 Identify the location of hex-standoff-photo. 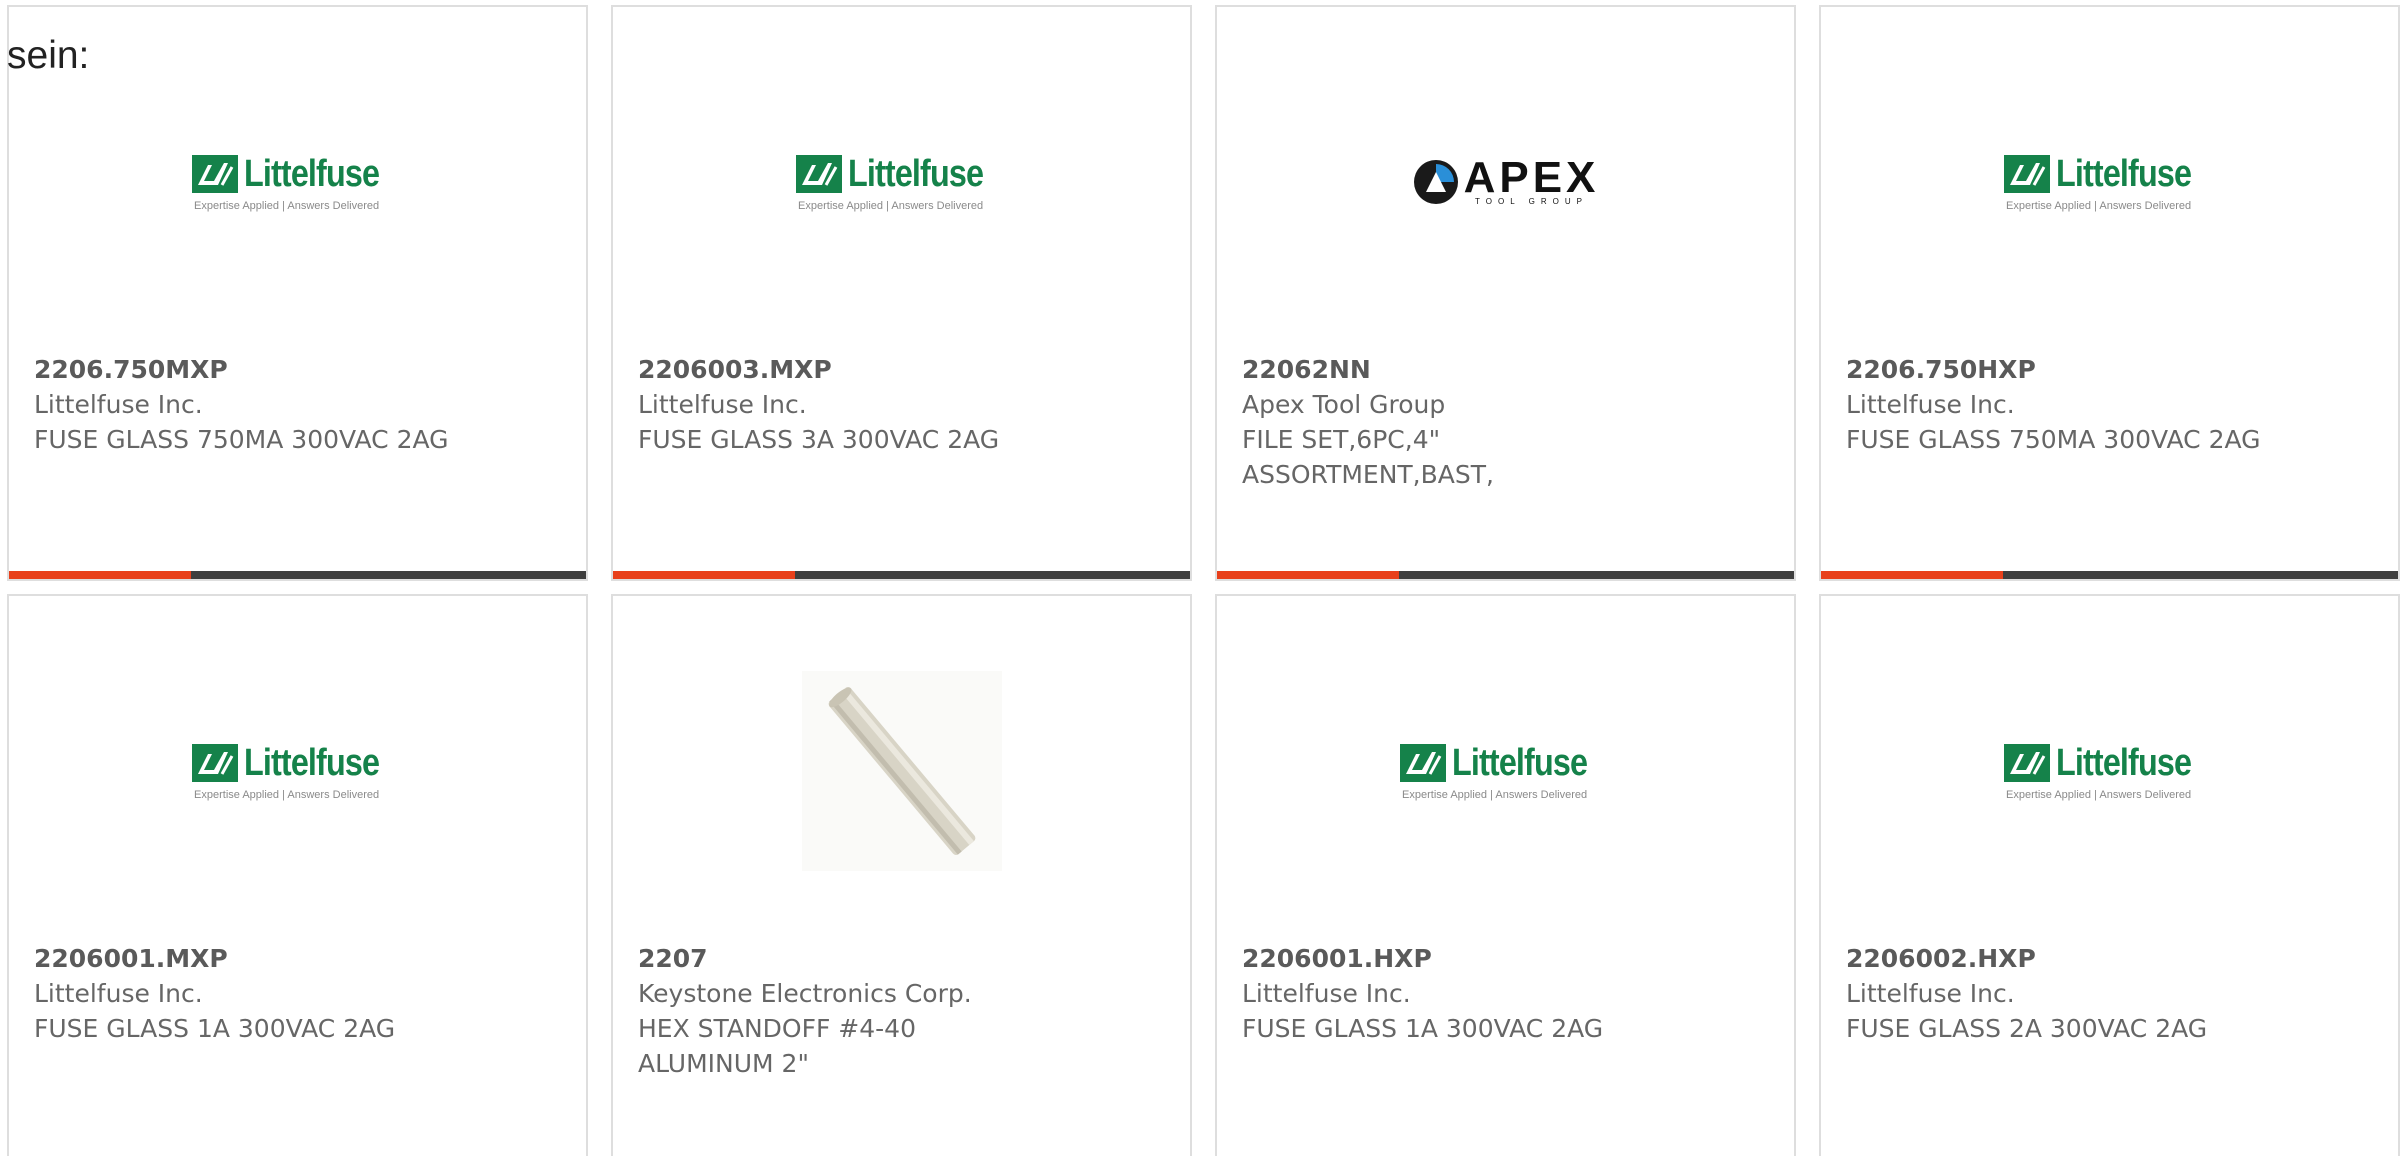
(901, 771).